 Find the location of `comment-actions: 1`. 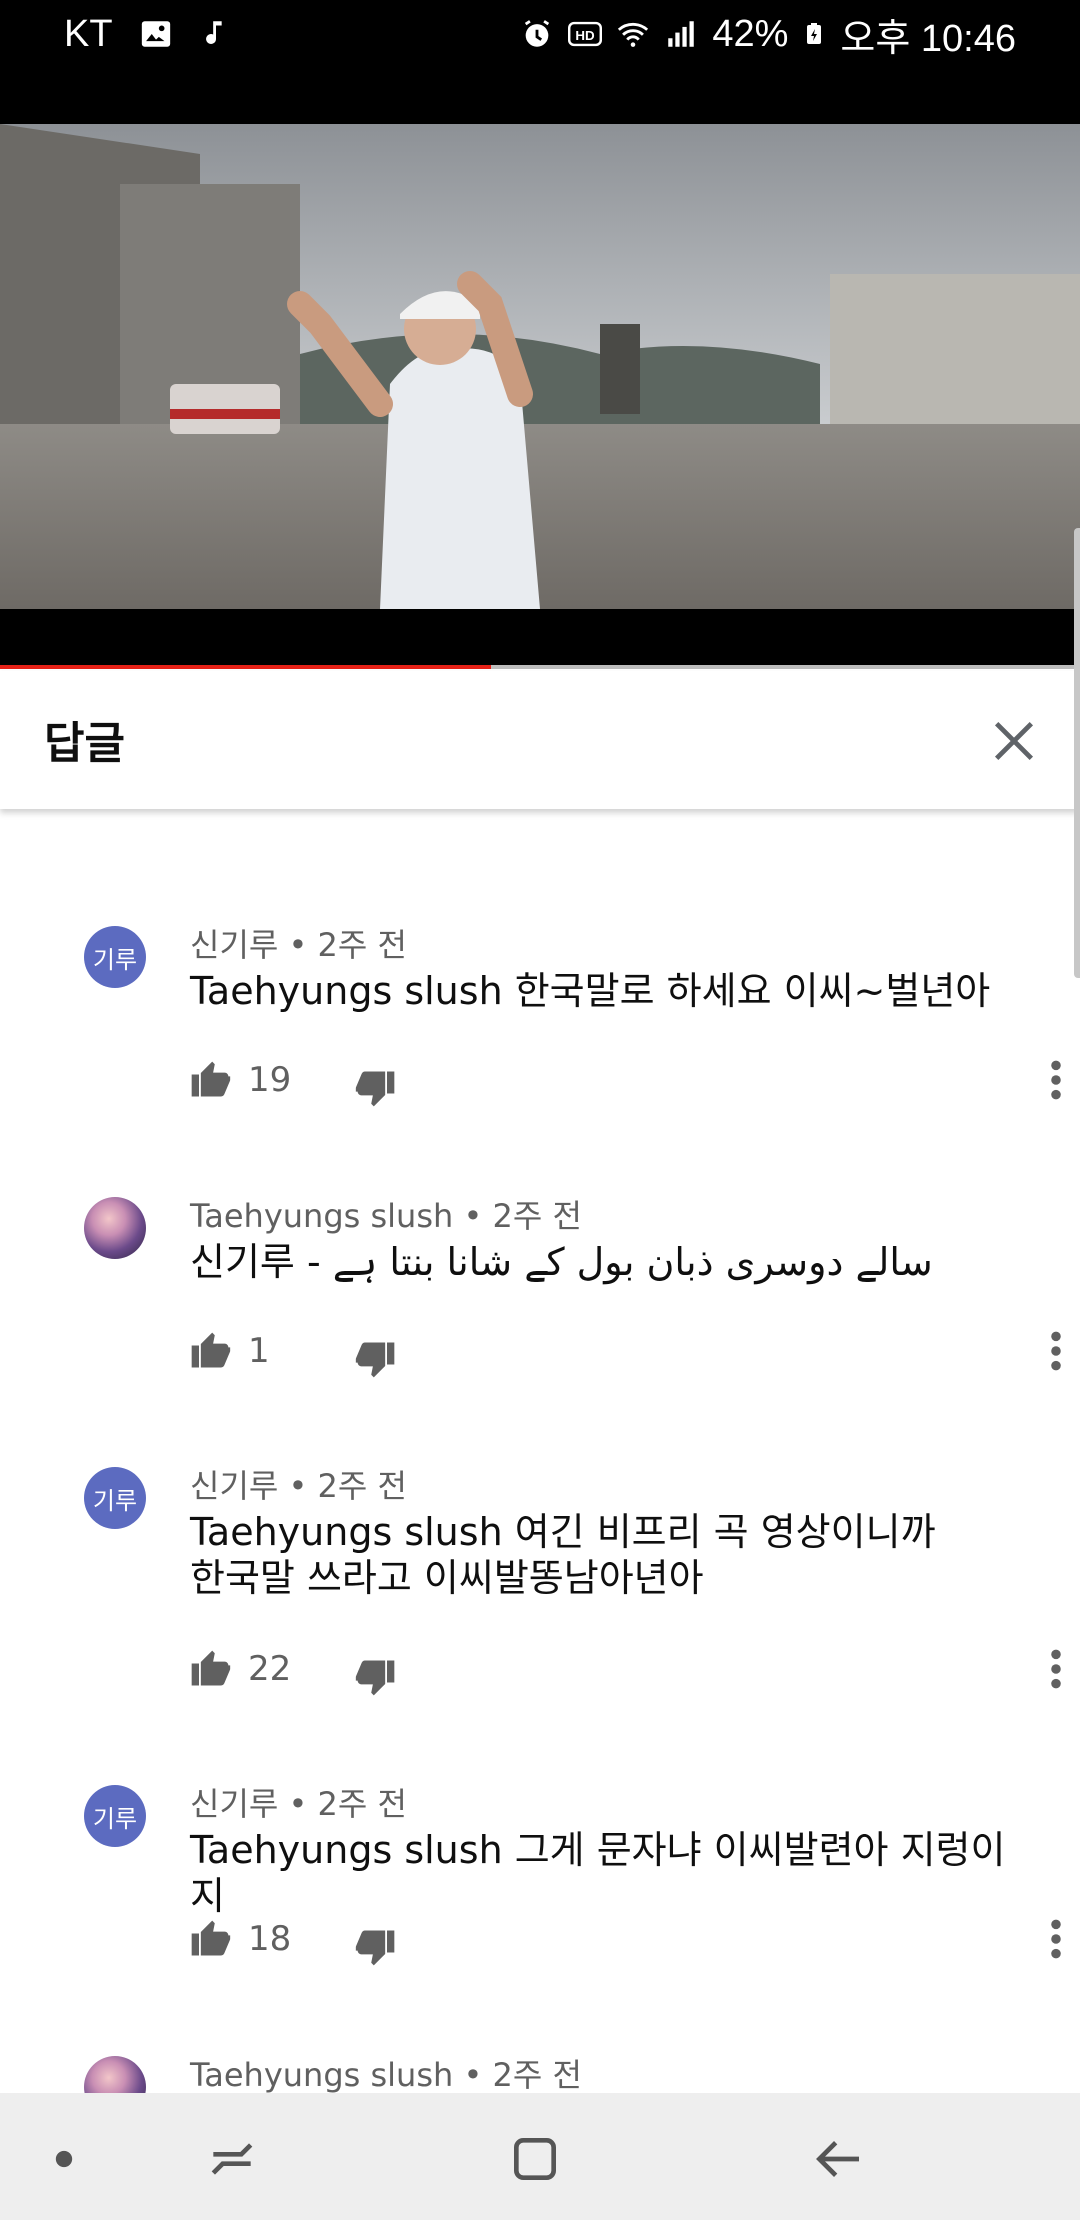

comment-actions: 1 is located at coordinates (628, 1354).